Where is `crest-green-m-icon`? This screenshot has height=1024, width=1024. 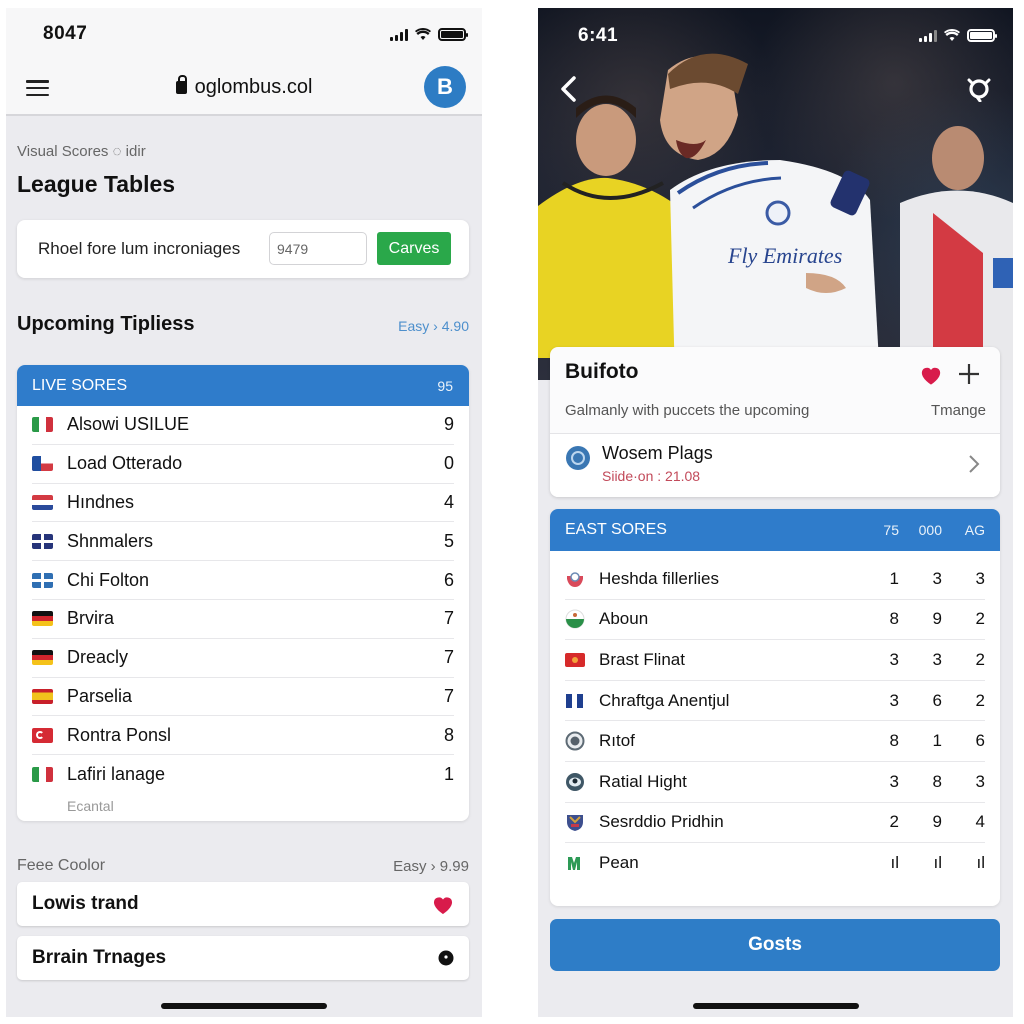 crest-green-m-icon is located at coordinates (575, 863).